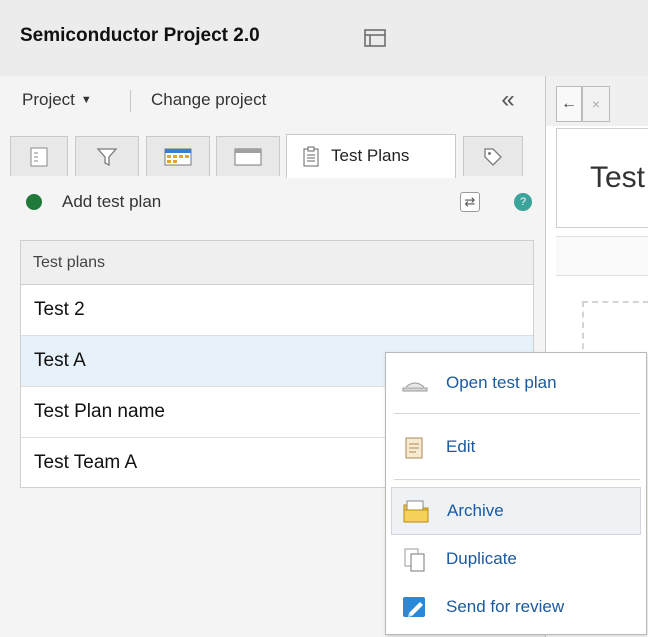  Describe the element at coordinates (277, 263) in the screenshot. I see `list-header: Test plans` at that location.